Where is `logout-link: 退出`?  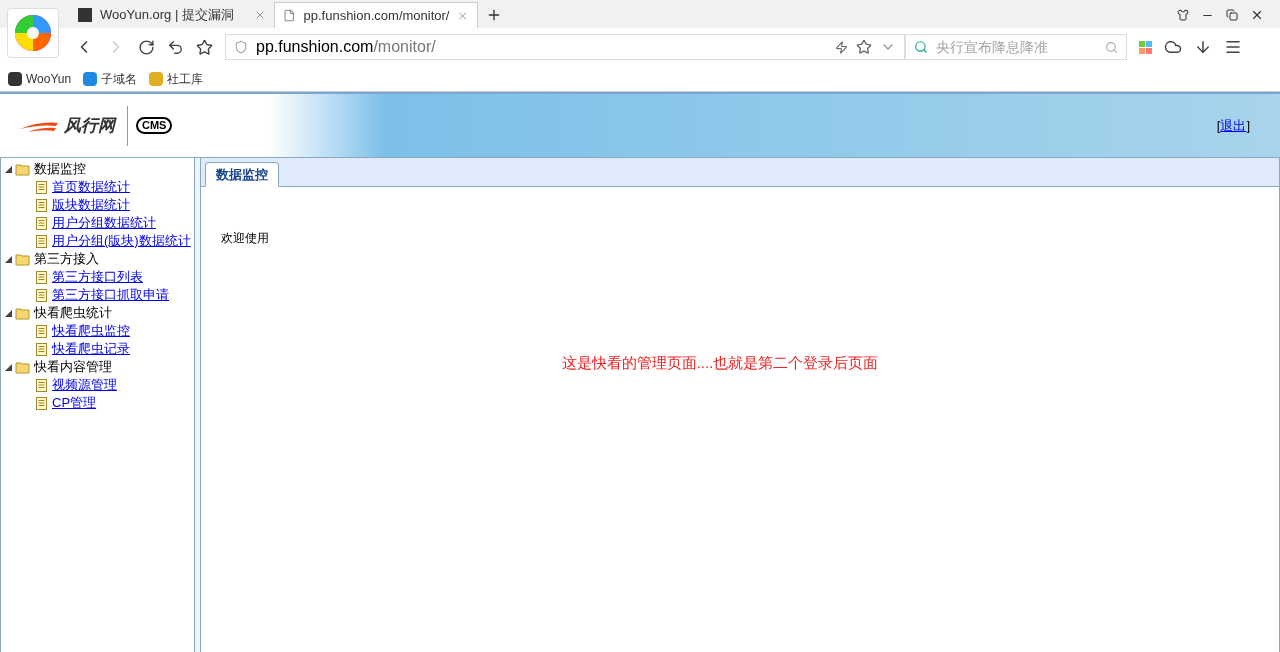
logout-link: 退出 is located at coordinates (1233, 125).